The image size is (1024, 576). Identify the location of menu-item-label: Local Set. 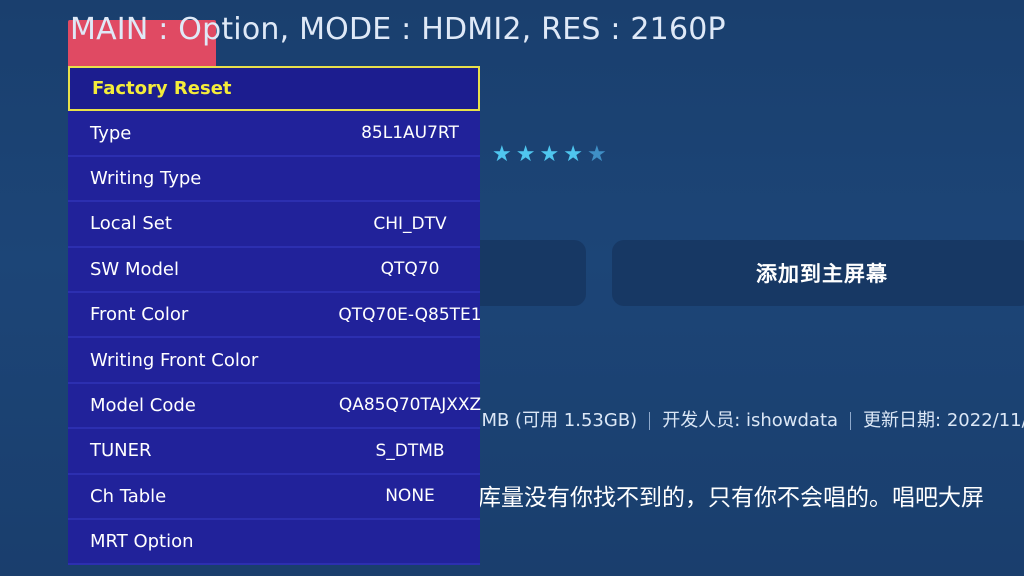
(131, 224).